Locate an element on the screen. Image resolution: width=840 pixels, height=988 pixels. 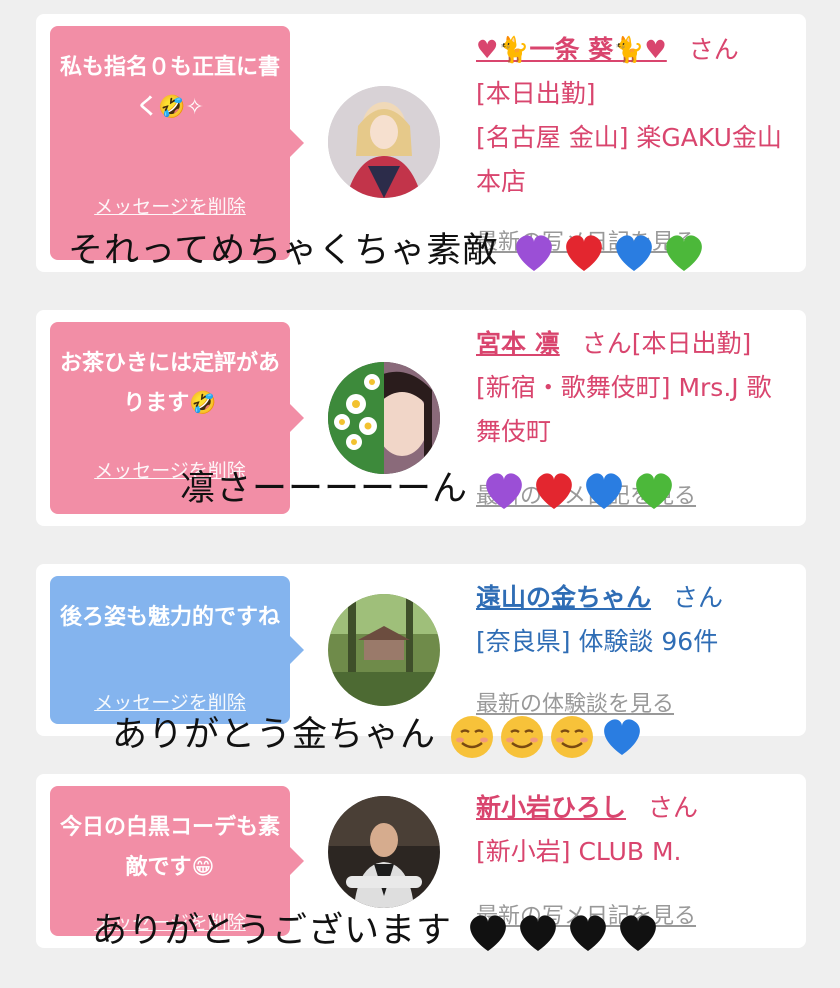
profile-info: 宮本 凛さん[本日出勤] [新宿・歌舞伎町] Mrs.J 歌舞伎町 is located at coordinates (634, 388).